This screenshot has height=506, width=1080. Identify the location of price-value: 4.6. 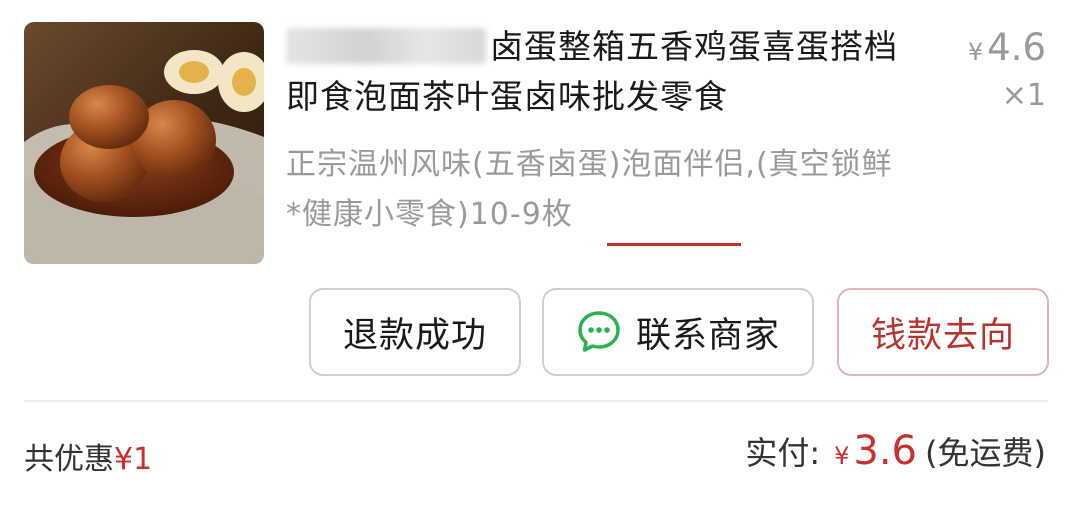
(1016, 47).